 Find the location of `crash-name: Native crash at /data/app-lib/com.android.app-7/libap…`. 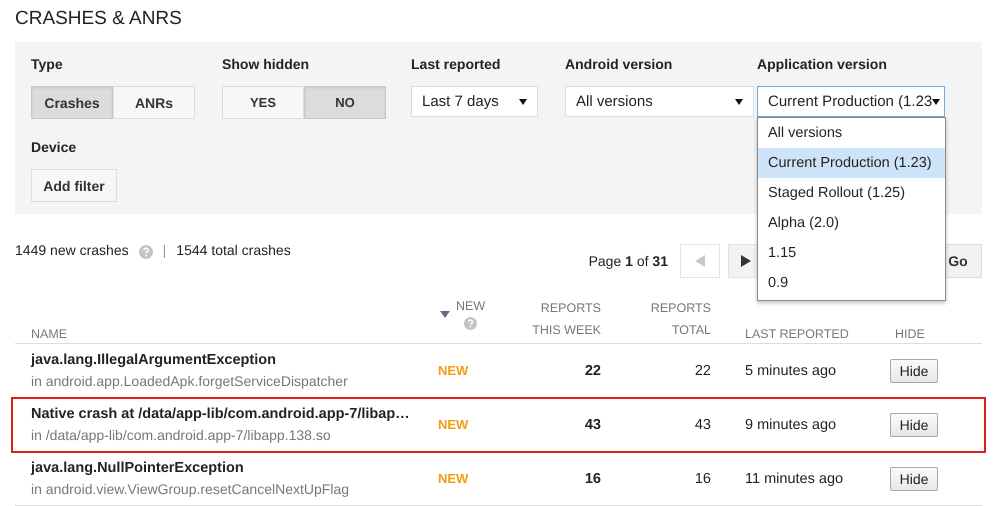

crash-name: Native crash at /data/app-lib/com.android.app-7/libap… is located at coordinates (221, 414).